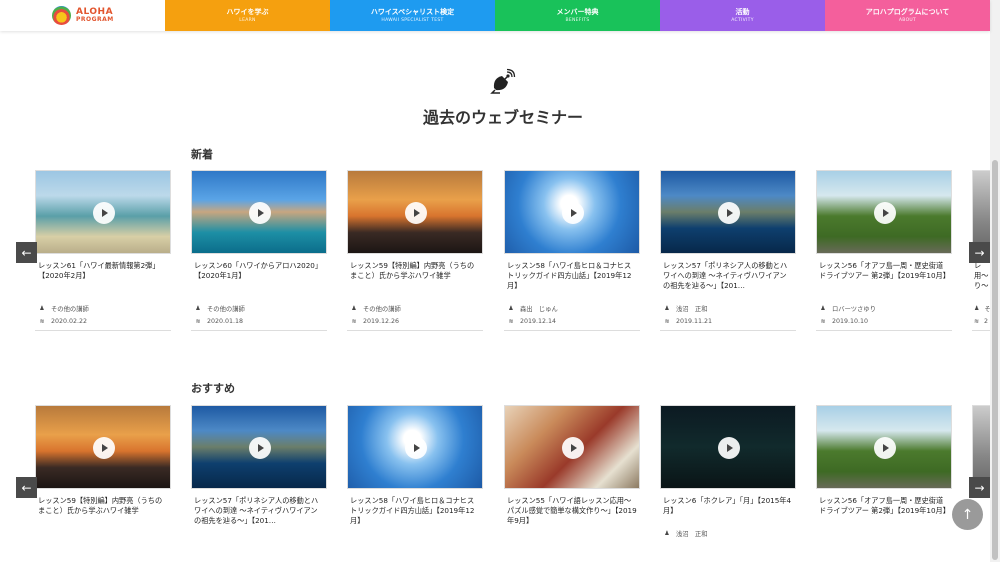 The width and height of the screenshot is (1000, 562). I want to click on back-to-top-button: ↑, so click(967, 514).